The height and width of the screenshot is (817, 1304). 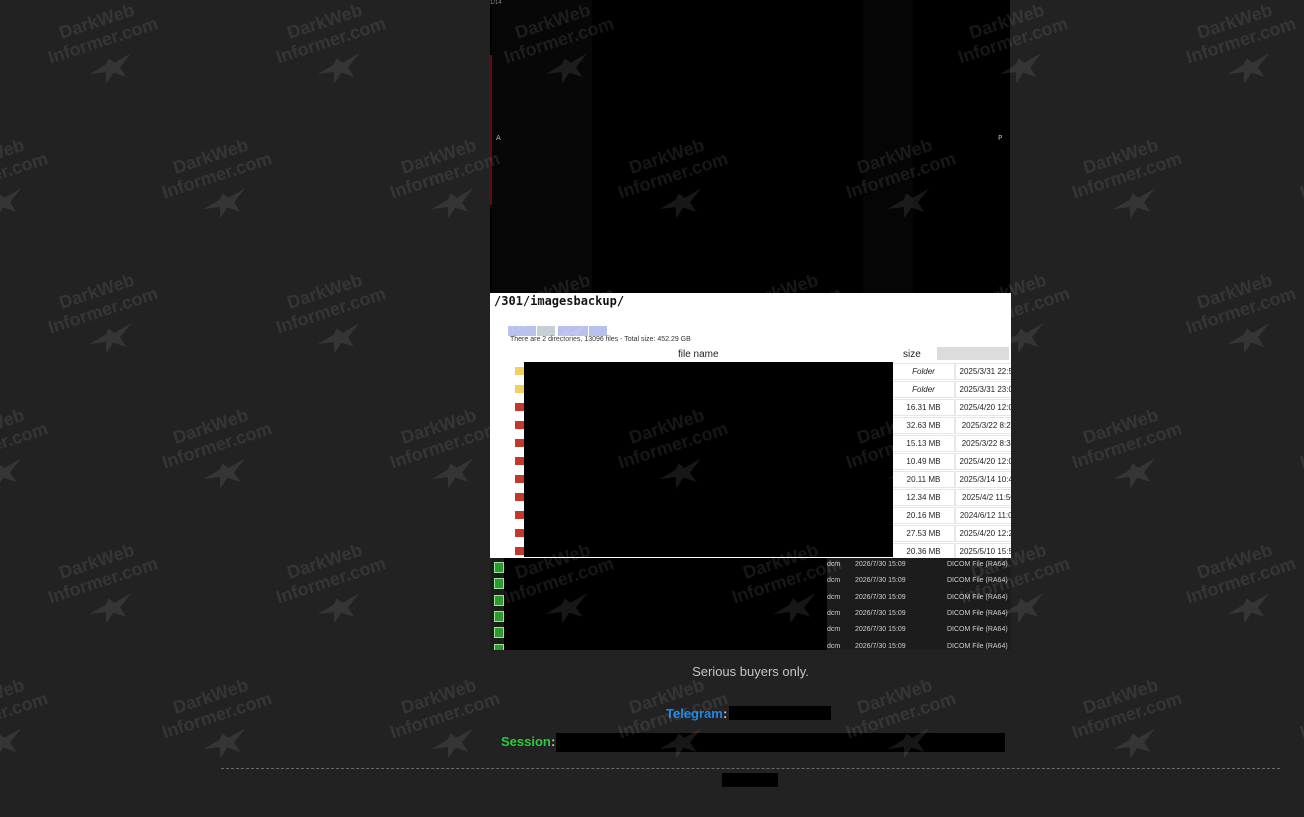 I want to click on image-corner-label: 1/14, so click(x=496, y=3).